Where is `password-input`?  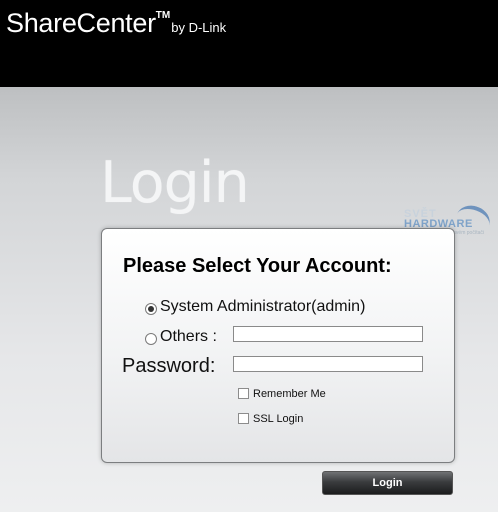
password-input is located at coordinates (328, 364).